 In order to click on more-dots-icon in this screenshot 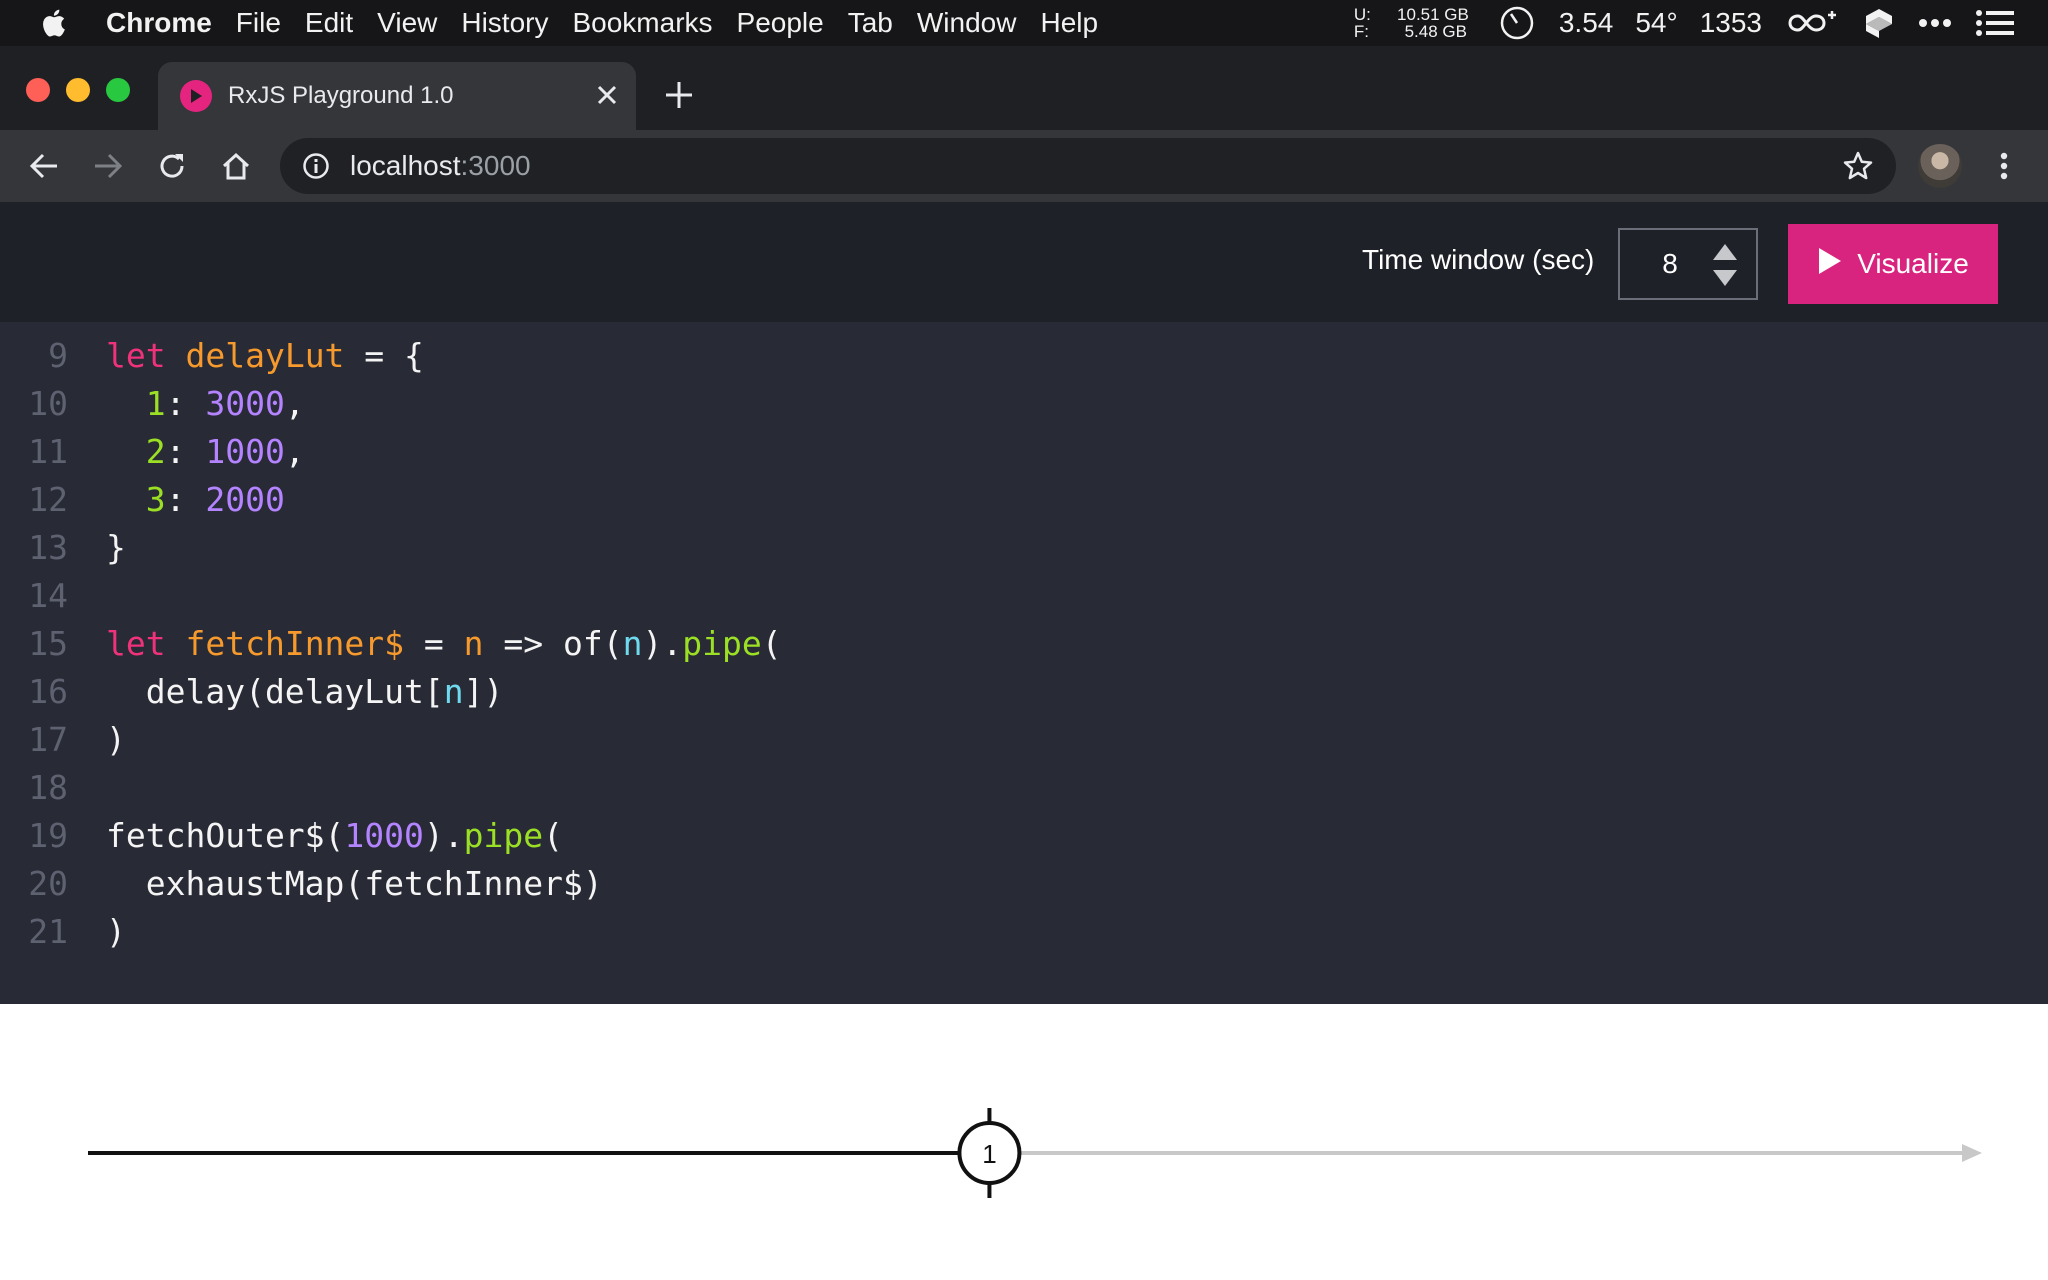, I will do `click(1935, 23)`.